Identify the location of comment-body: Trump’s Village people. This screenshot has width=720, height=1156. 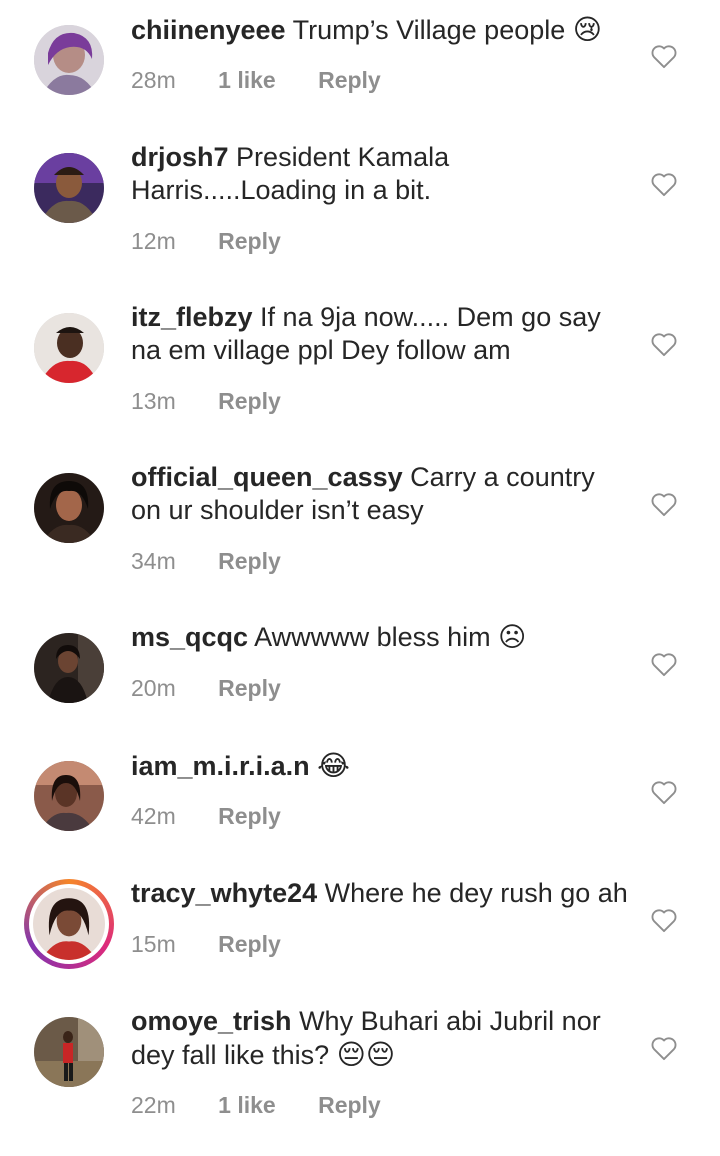
(429, 30).